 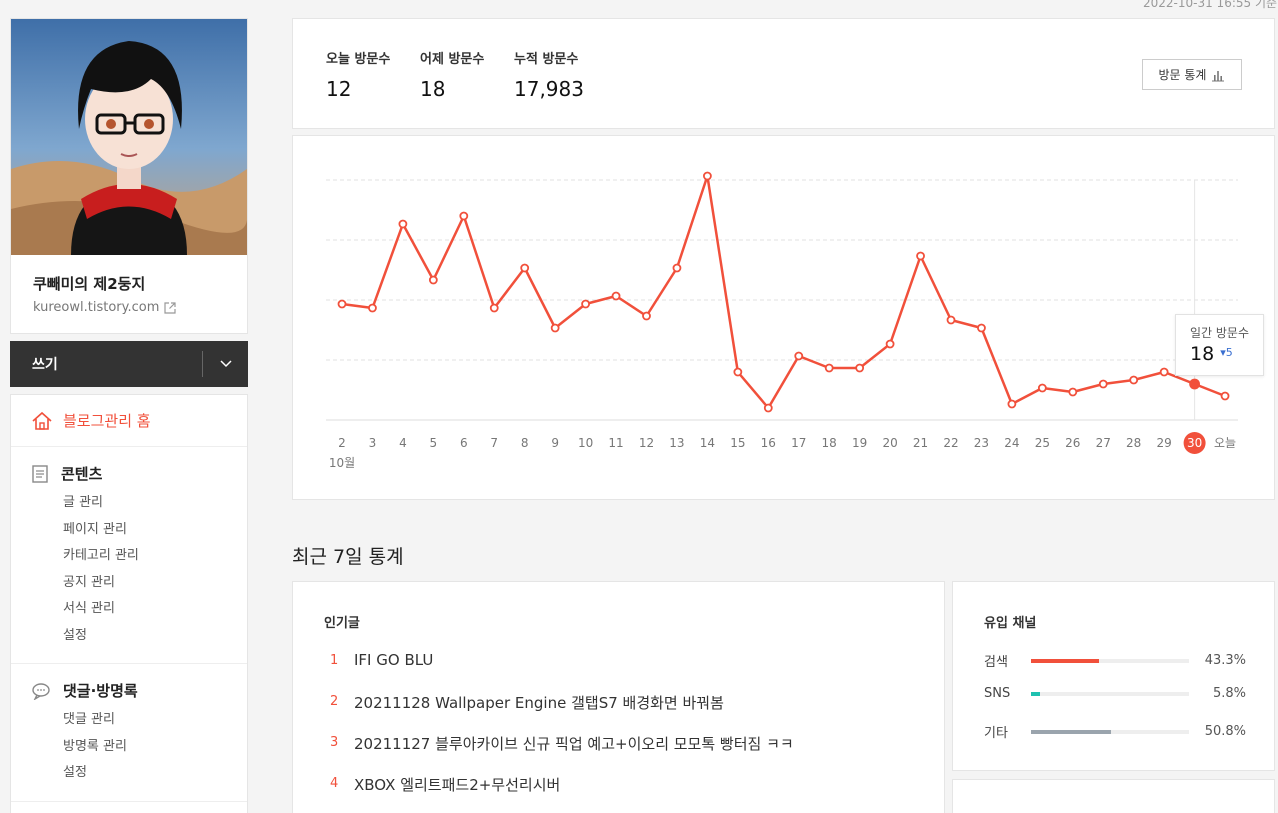 I want to click on menu-item-posts: 글 관리, so click(x=129, y=503).